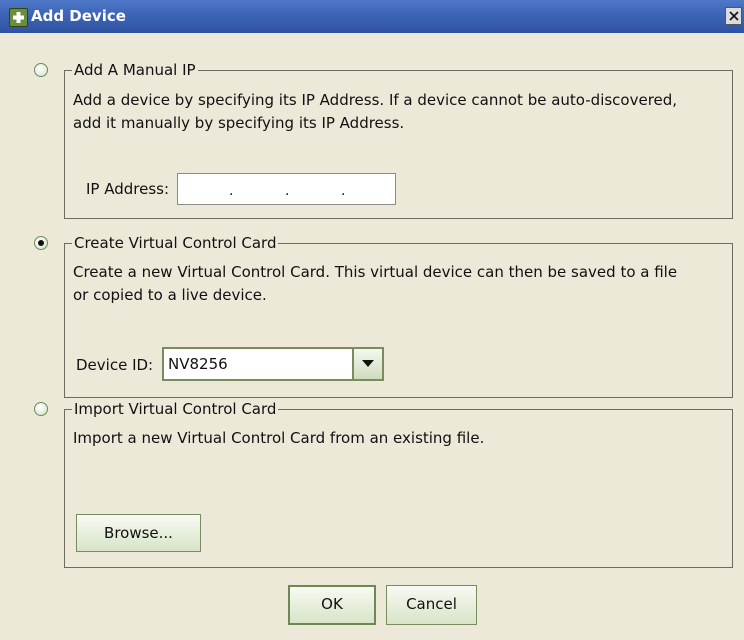  I want to click on device-id-label: Device ID:, so click(115, 365).